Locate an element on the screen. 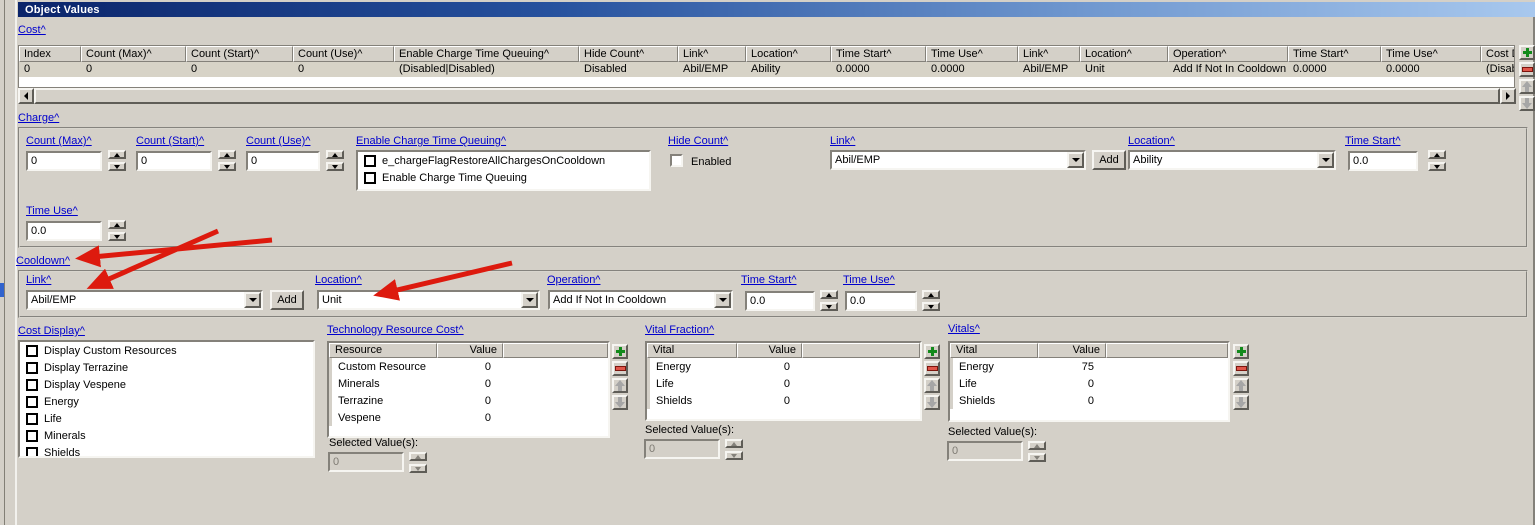  col-header-time-use-1: Time Use^ is located at coordinates (972, 54).